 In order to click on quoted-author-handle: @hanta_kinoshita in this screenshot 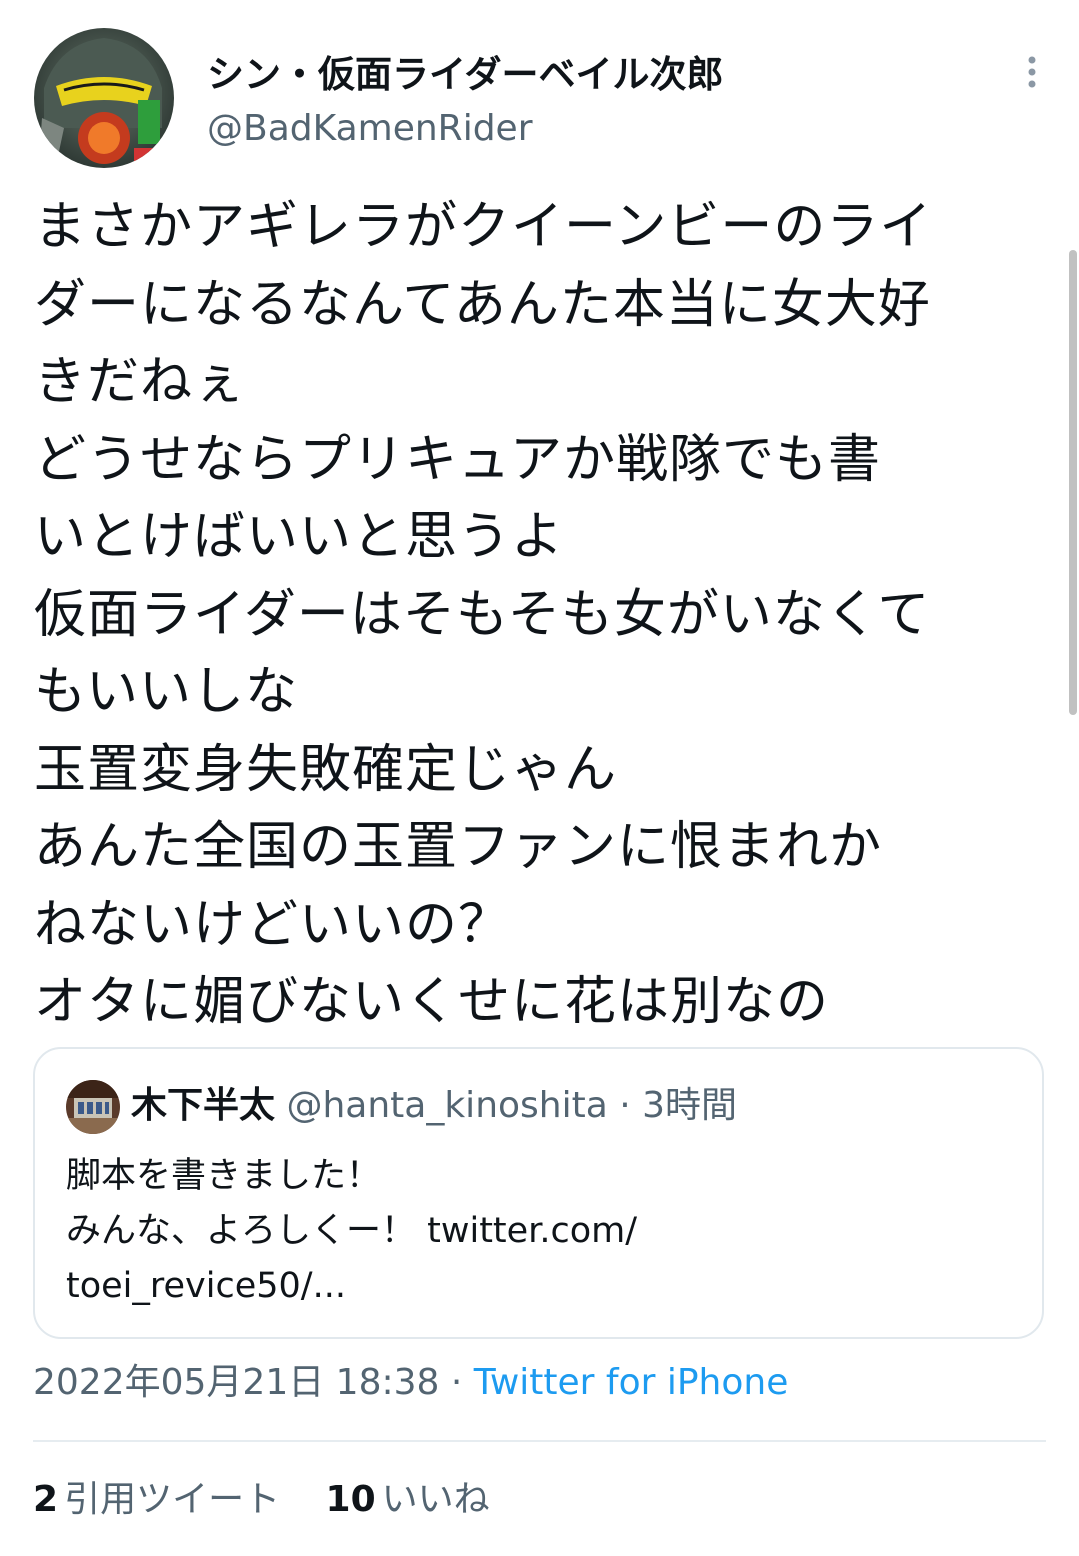, I will do `click(446, 1105)`.